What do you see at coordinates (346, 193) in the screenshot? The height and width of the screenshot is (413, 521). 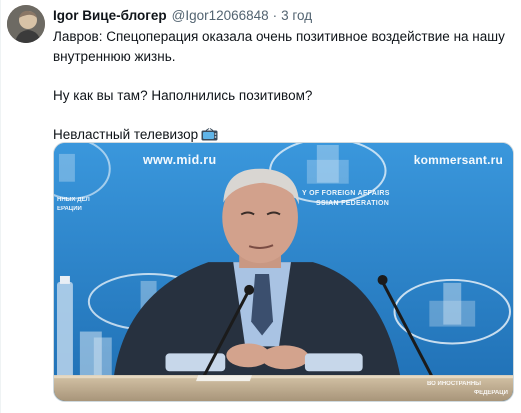 I see `emblem-text-1: Y OF FOREIGN AFFAIRS` at bounding box center [346, 193].